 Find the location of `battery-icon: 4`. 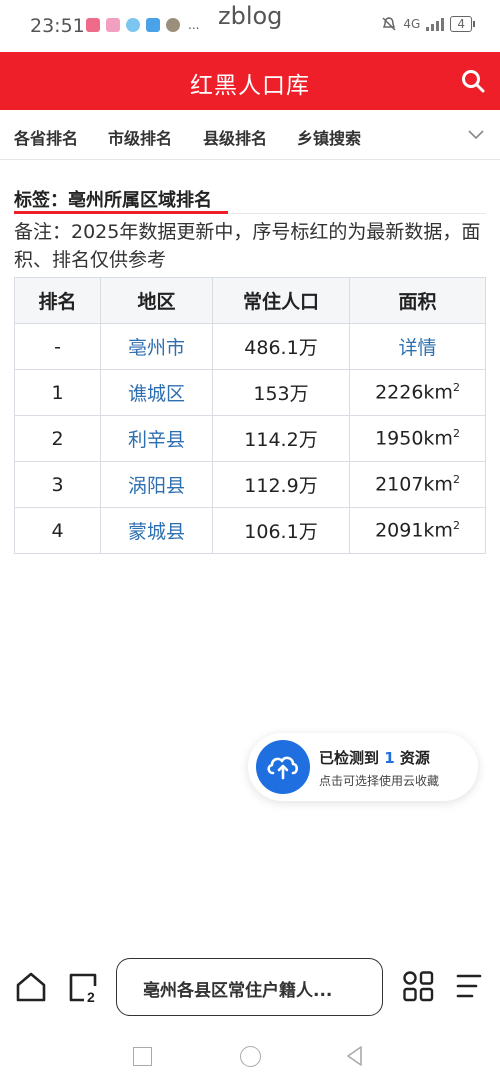

battery-icon: 4 is located at coordinates (462, 24).